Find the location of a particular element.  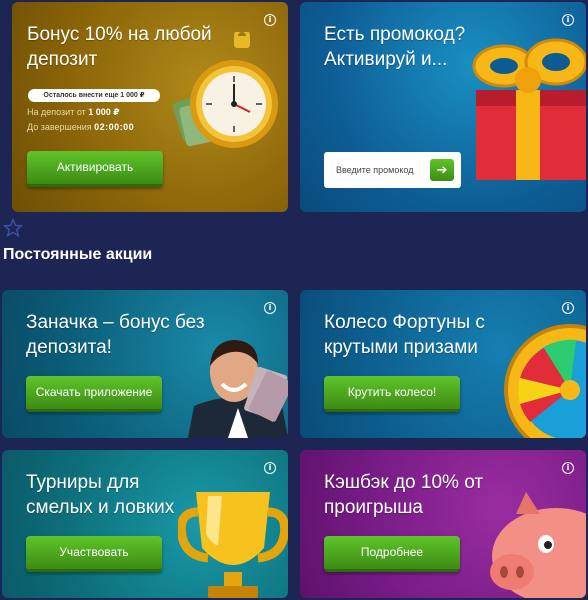

cashback-card: Кэшбэк до 10% от проигрыша i Подробнее is located at coordinates (443, 524).